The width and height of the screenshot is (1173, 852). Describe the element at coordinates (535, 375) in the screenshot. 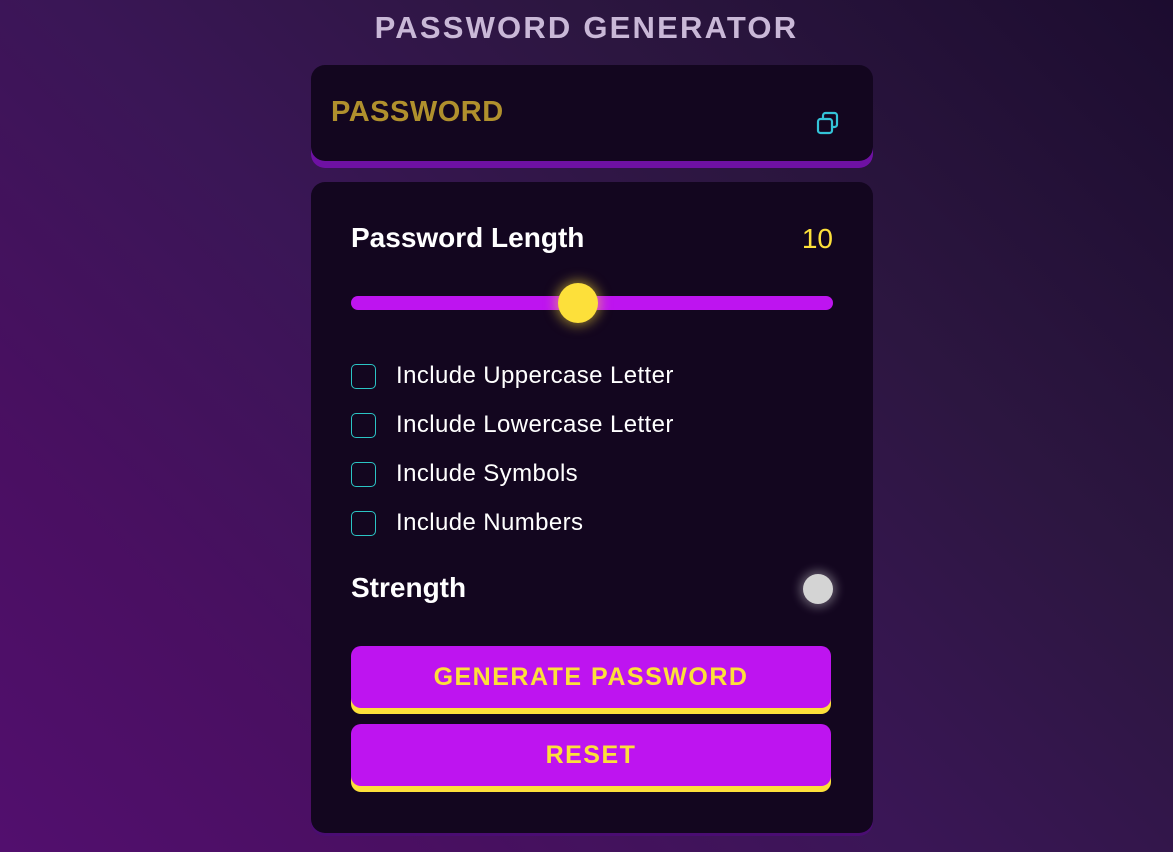

I see `option-uppercase-label: Include Uppercase Letter` at that location.